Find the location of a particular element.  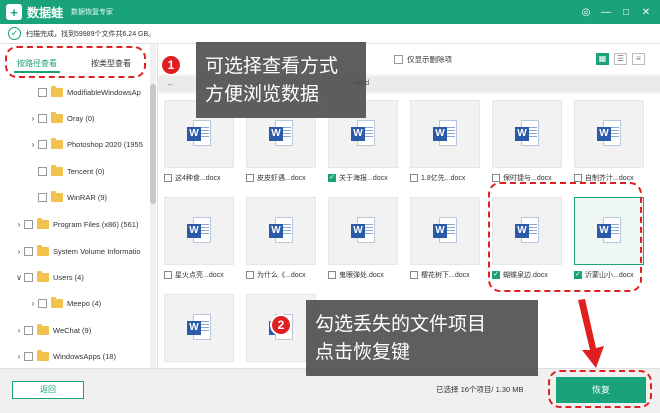

title-bar: + 数据蛙 数据恢复专家 ◎ — □ ✕ is located at coordinates (330, 12).